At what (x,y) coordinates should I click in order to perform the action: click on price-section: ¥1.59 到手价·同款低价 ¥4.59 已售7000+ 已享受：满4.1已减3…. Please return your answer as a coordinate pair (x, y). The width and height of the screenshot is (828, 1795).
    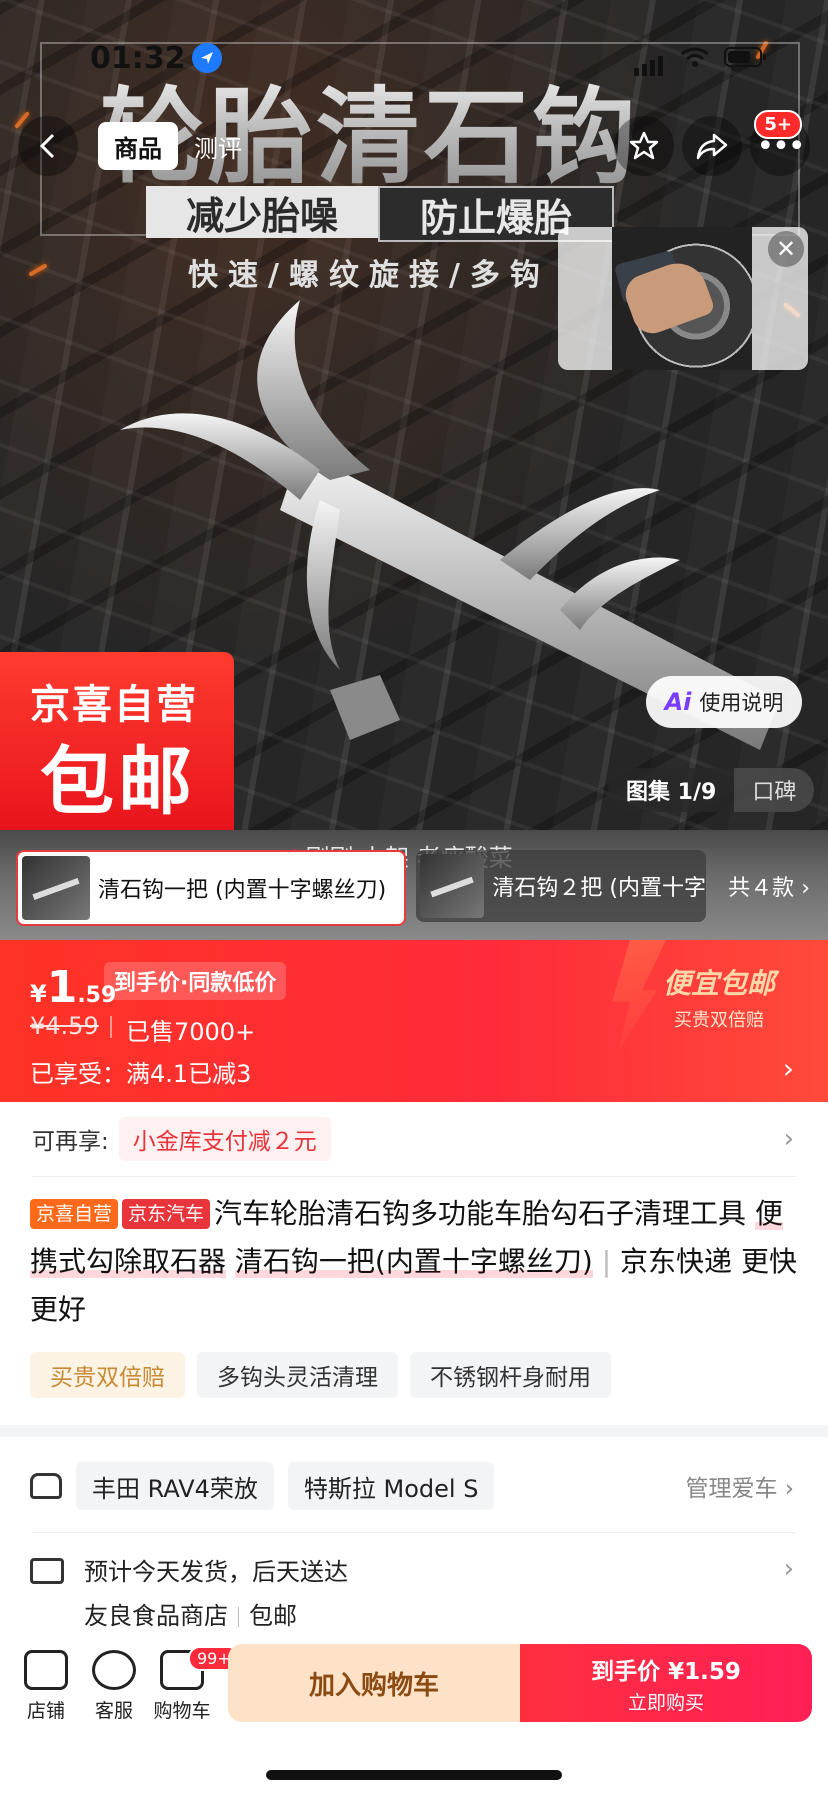
    Looking at the image, I should click on (414, 1021).